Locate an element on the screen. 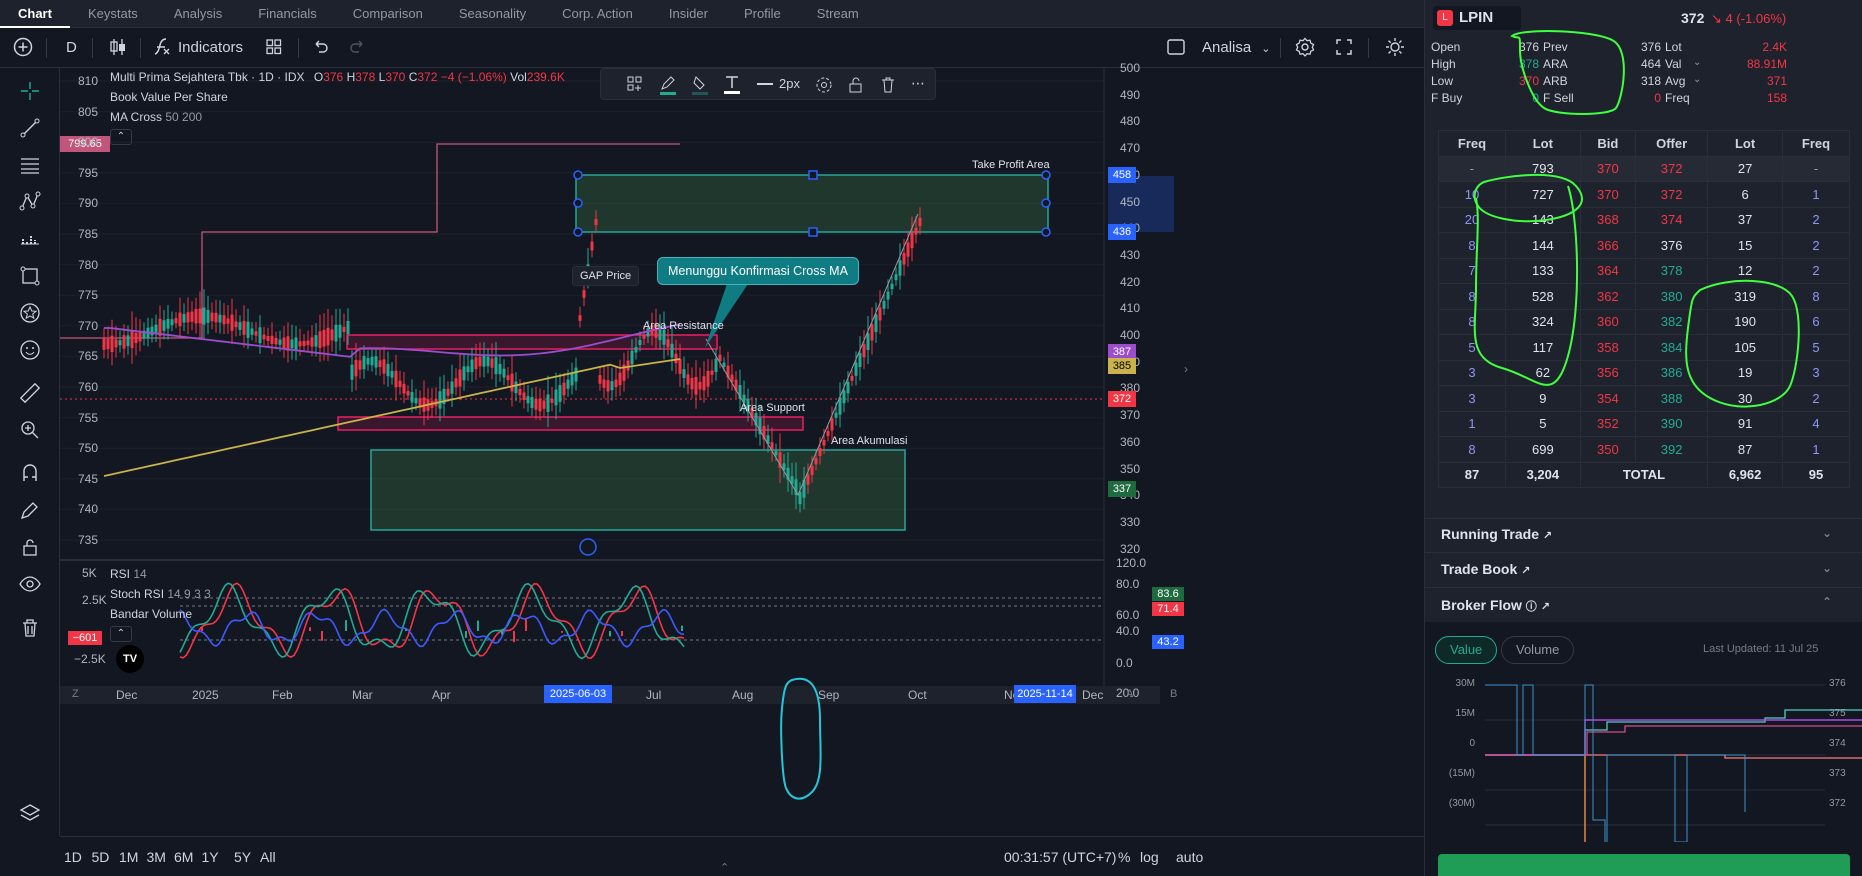  unlock-icon is located at coordinates (856, 86).